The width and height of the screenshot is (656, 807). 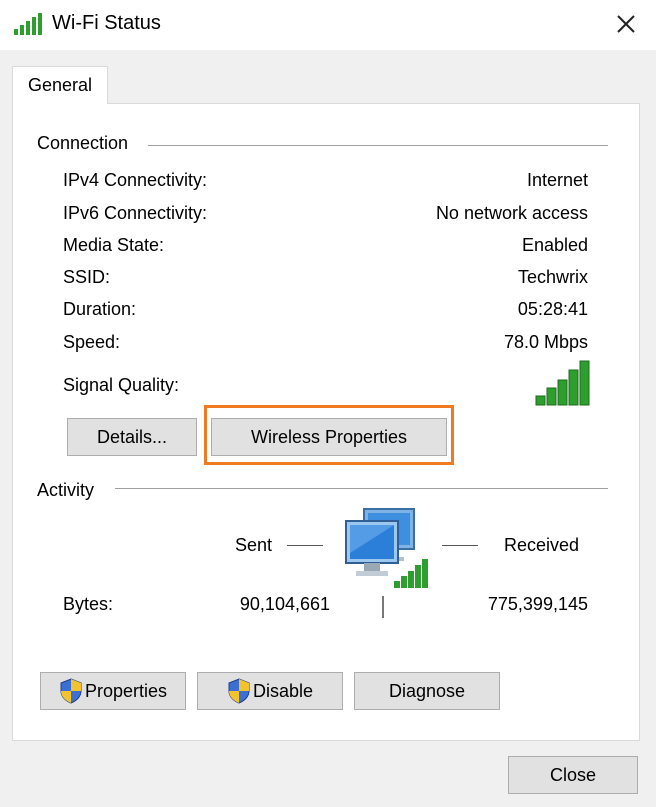 What do you see at coordinates (87, 277) in the screenshot?
I see `ssid-label: SSID:` at bounding box center [87, 277].